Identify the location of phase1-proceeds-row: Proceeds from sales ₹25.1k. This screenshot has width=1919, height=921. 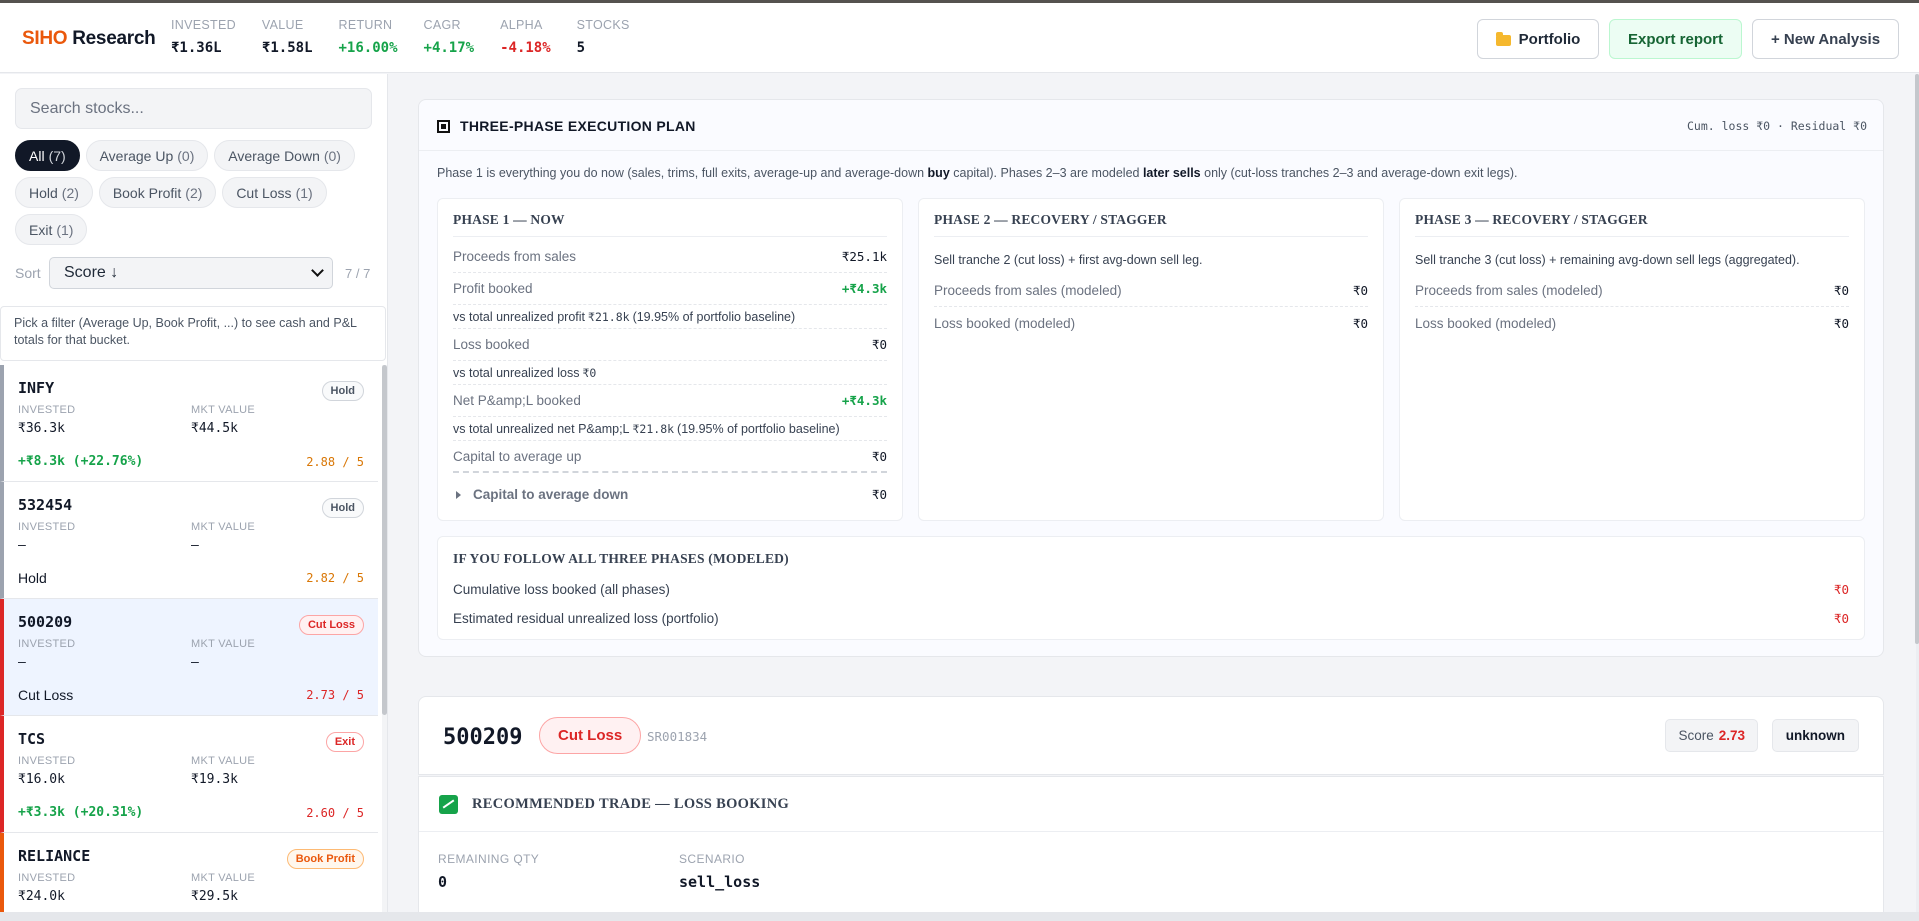
(670, 257).